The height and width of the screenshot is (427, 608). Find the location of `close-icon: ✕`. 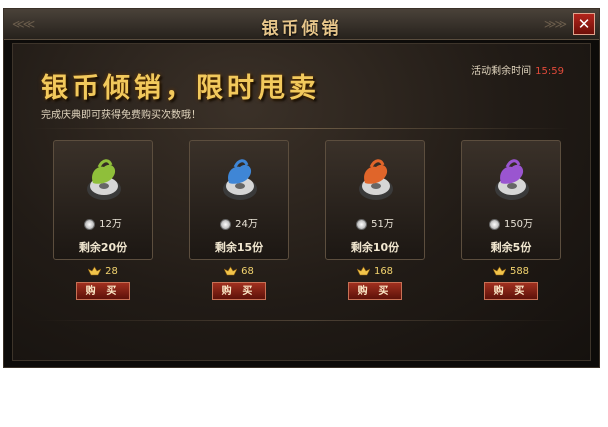

close-icon: ✕ is located at coordinates (584, 24).